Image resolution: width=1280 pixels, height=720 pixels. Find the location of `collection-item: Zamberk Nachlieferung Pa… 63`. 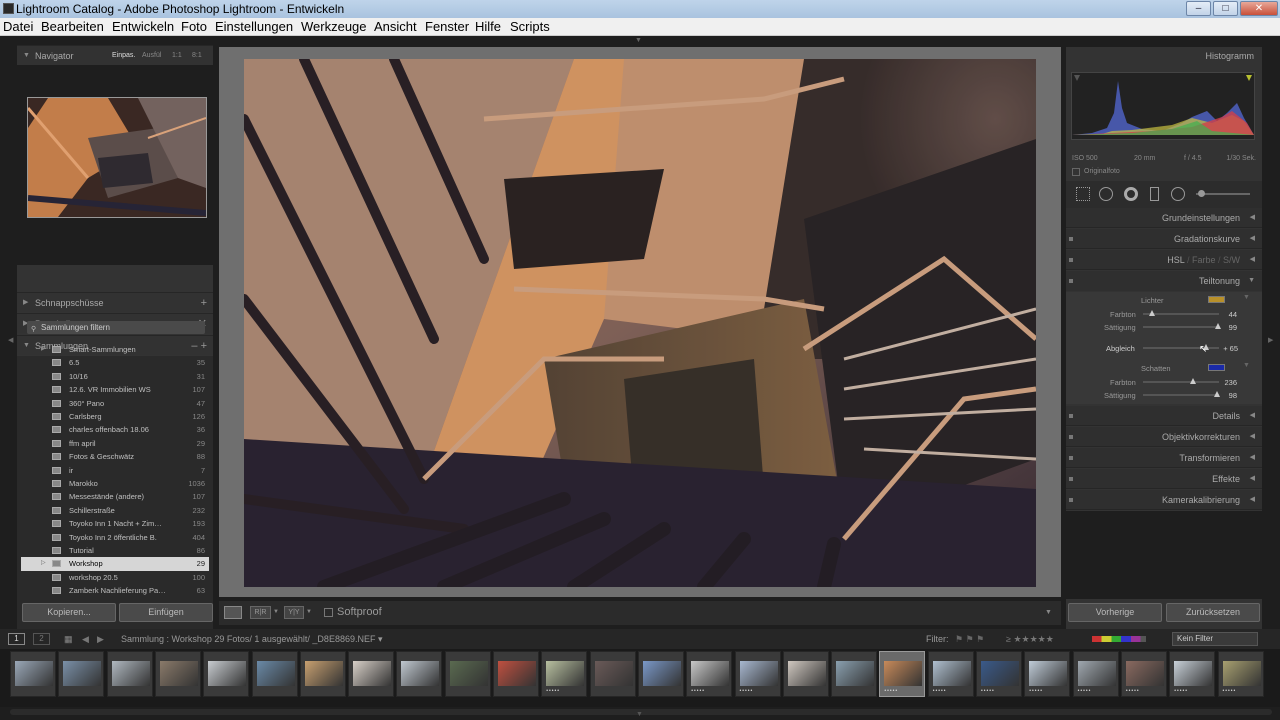

collection-item: Zamberk Nachlieferung Pa… 63 is located at coordinates (115, 590).